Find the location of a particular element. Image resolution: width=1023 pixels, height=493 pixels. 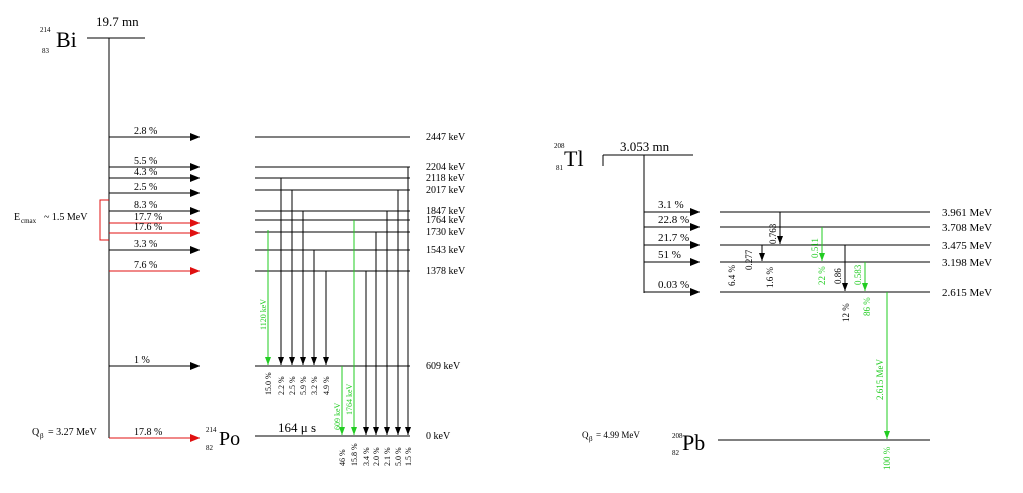

po-gamma-intensity-609: 2.2 % is located at coordinates (281, 385).